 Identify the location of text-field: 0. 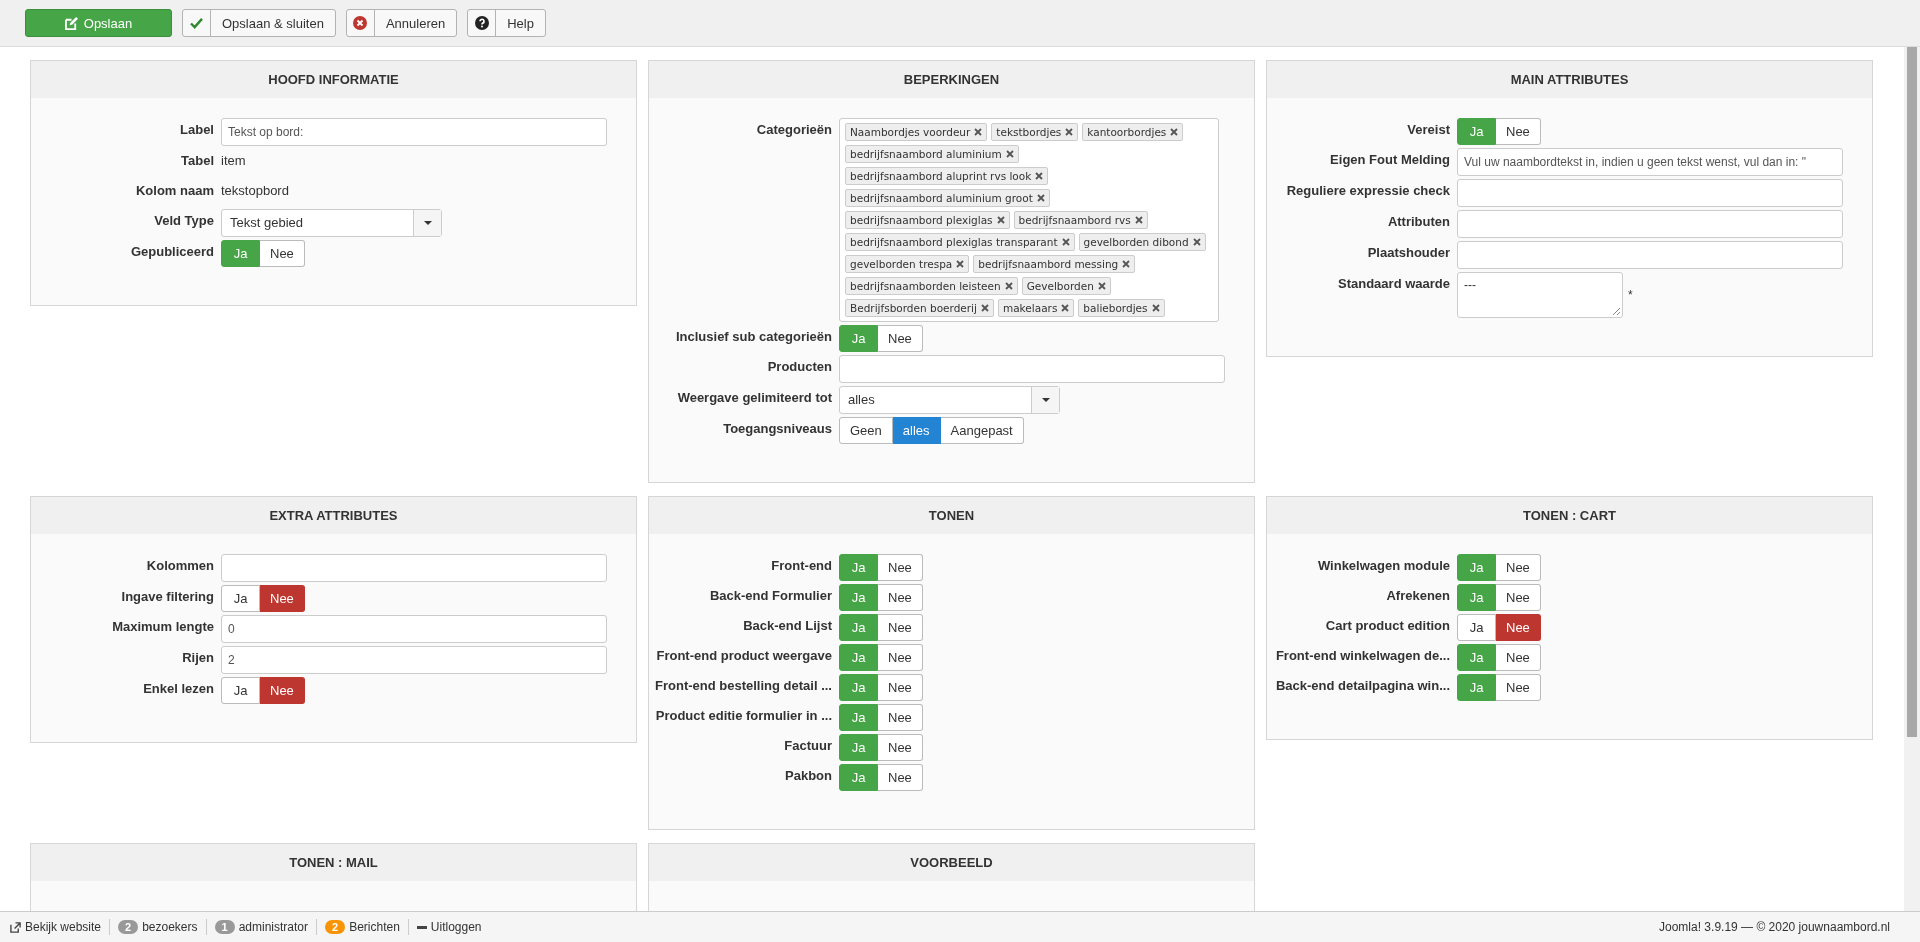
(414, 629).